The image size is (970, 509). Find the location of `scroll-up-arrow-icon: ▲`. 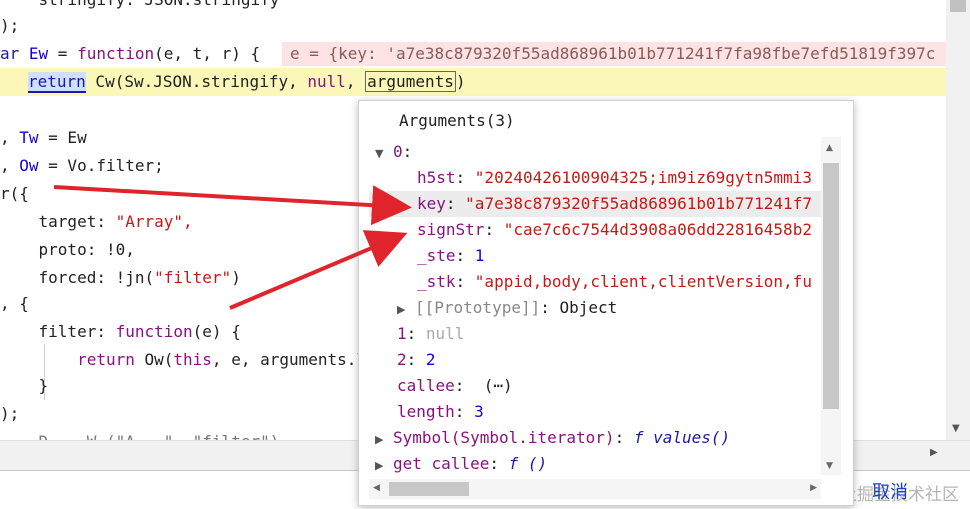

scroll-up-arrow-icon: ▲ is located at coordinates (829, 148).